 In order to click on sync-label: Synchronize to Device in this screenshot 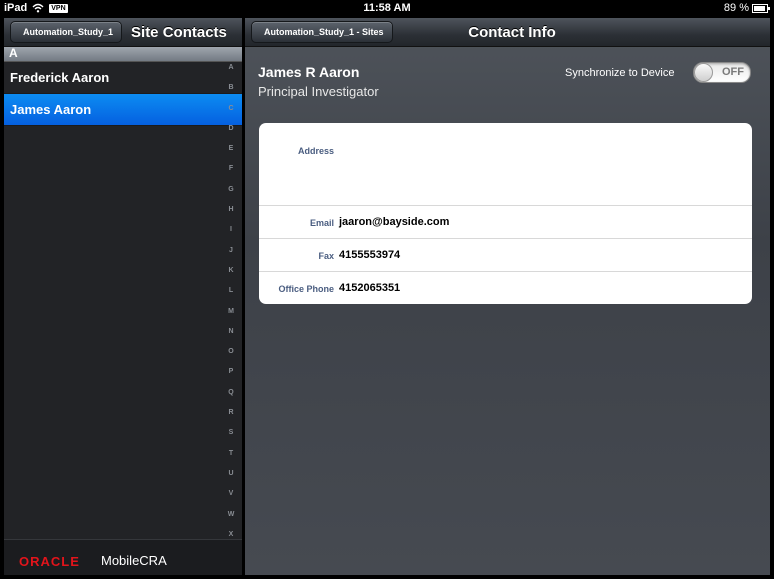, I will do `click(620, 73)`.